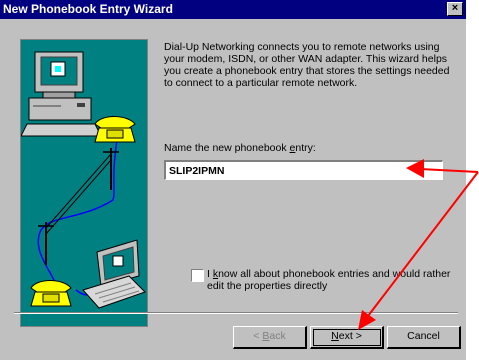  What do you see at coordinates (303, 170) in the screenshot?
I see `phonebook-entry-name-input` at bounding box center [303, 170].